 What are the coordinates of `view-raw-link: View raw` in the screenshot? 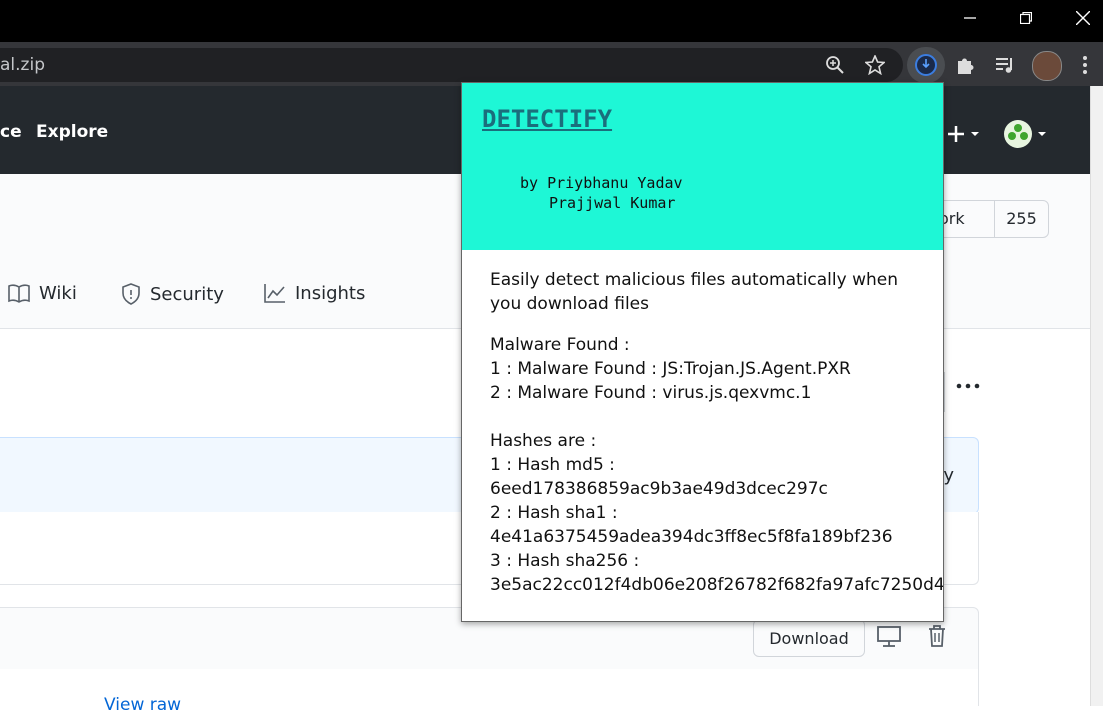 It's located at (142, 705).